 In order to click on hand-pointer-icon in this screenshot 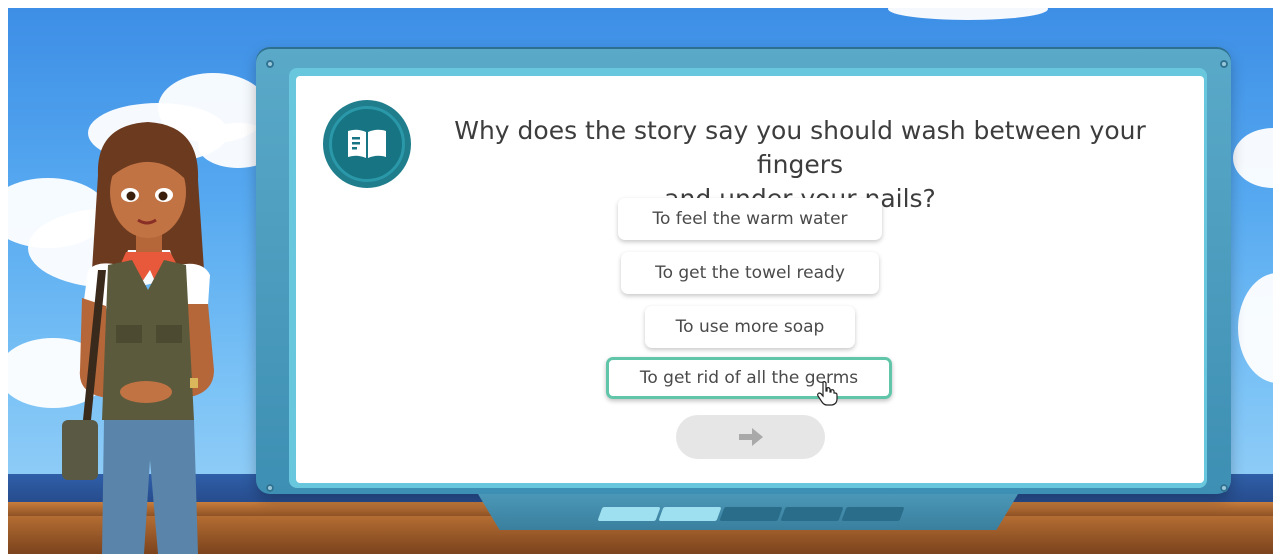, I will do `click(827, 393)`.